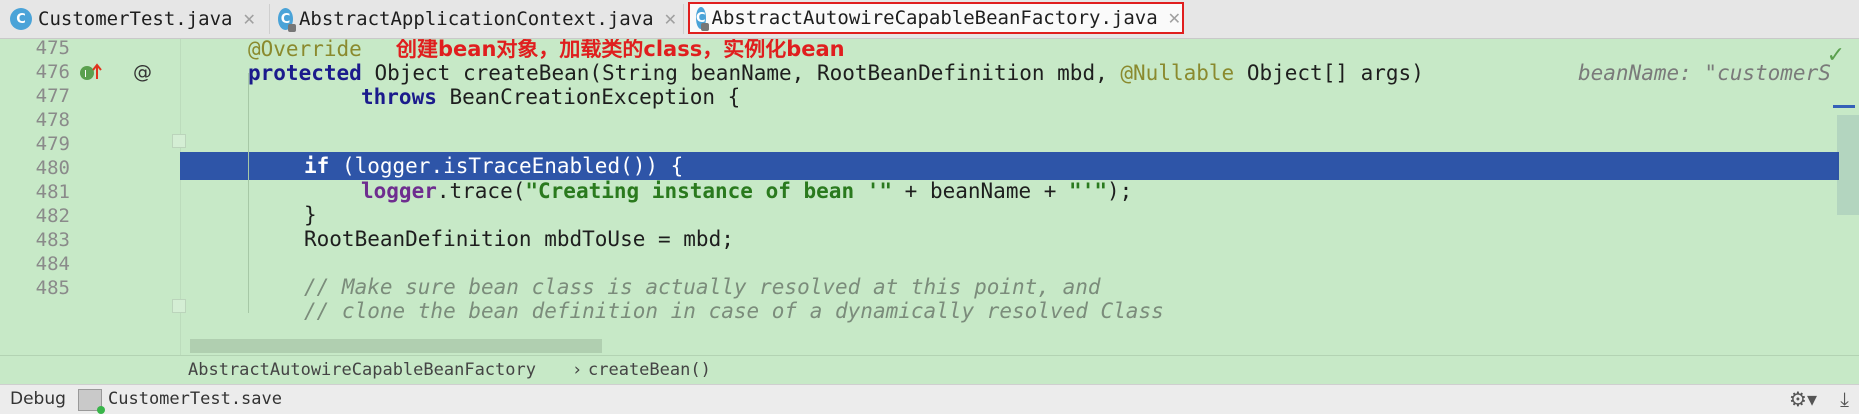  I want to click on vertical-scrollbar, so click(1848, 165).